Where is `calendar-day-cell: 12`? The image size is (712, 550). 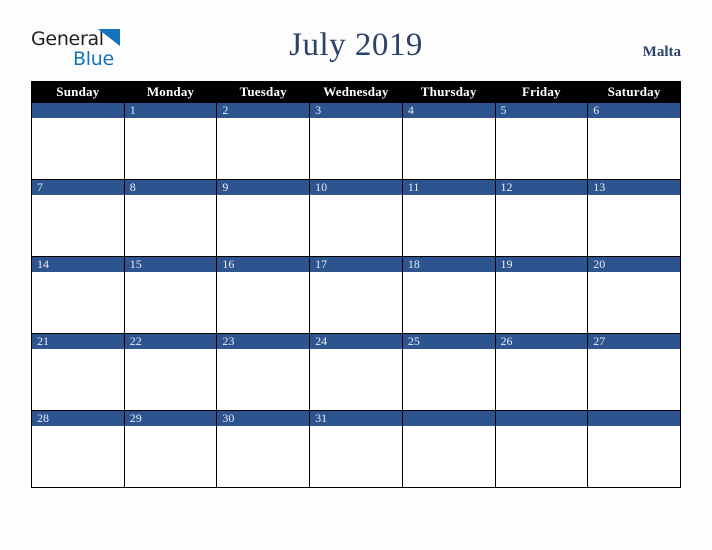
calendar-day-cell: 12 is located at coordinates (541, 218).